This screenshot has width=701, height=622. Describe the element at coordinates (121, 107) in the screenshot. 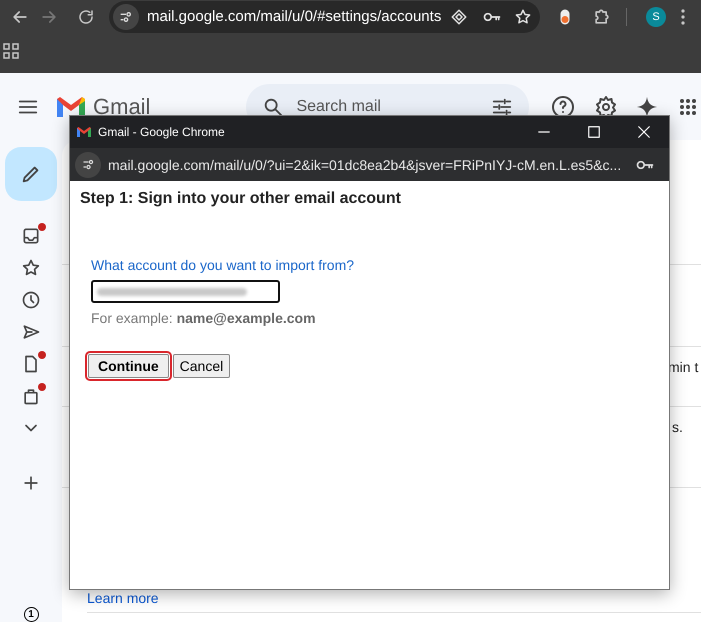

I see `product-name: Gmail` at that location.